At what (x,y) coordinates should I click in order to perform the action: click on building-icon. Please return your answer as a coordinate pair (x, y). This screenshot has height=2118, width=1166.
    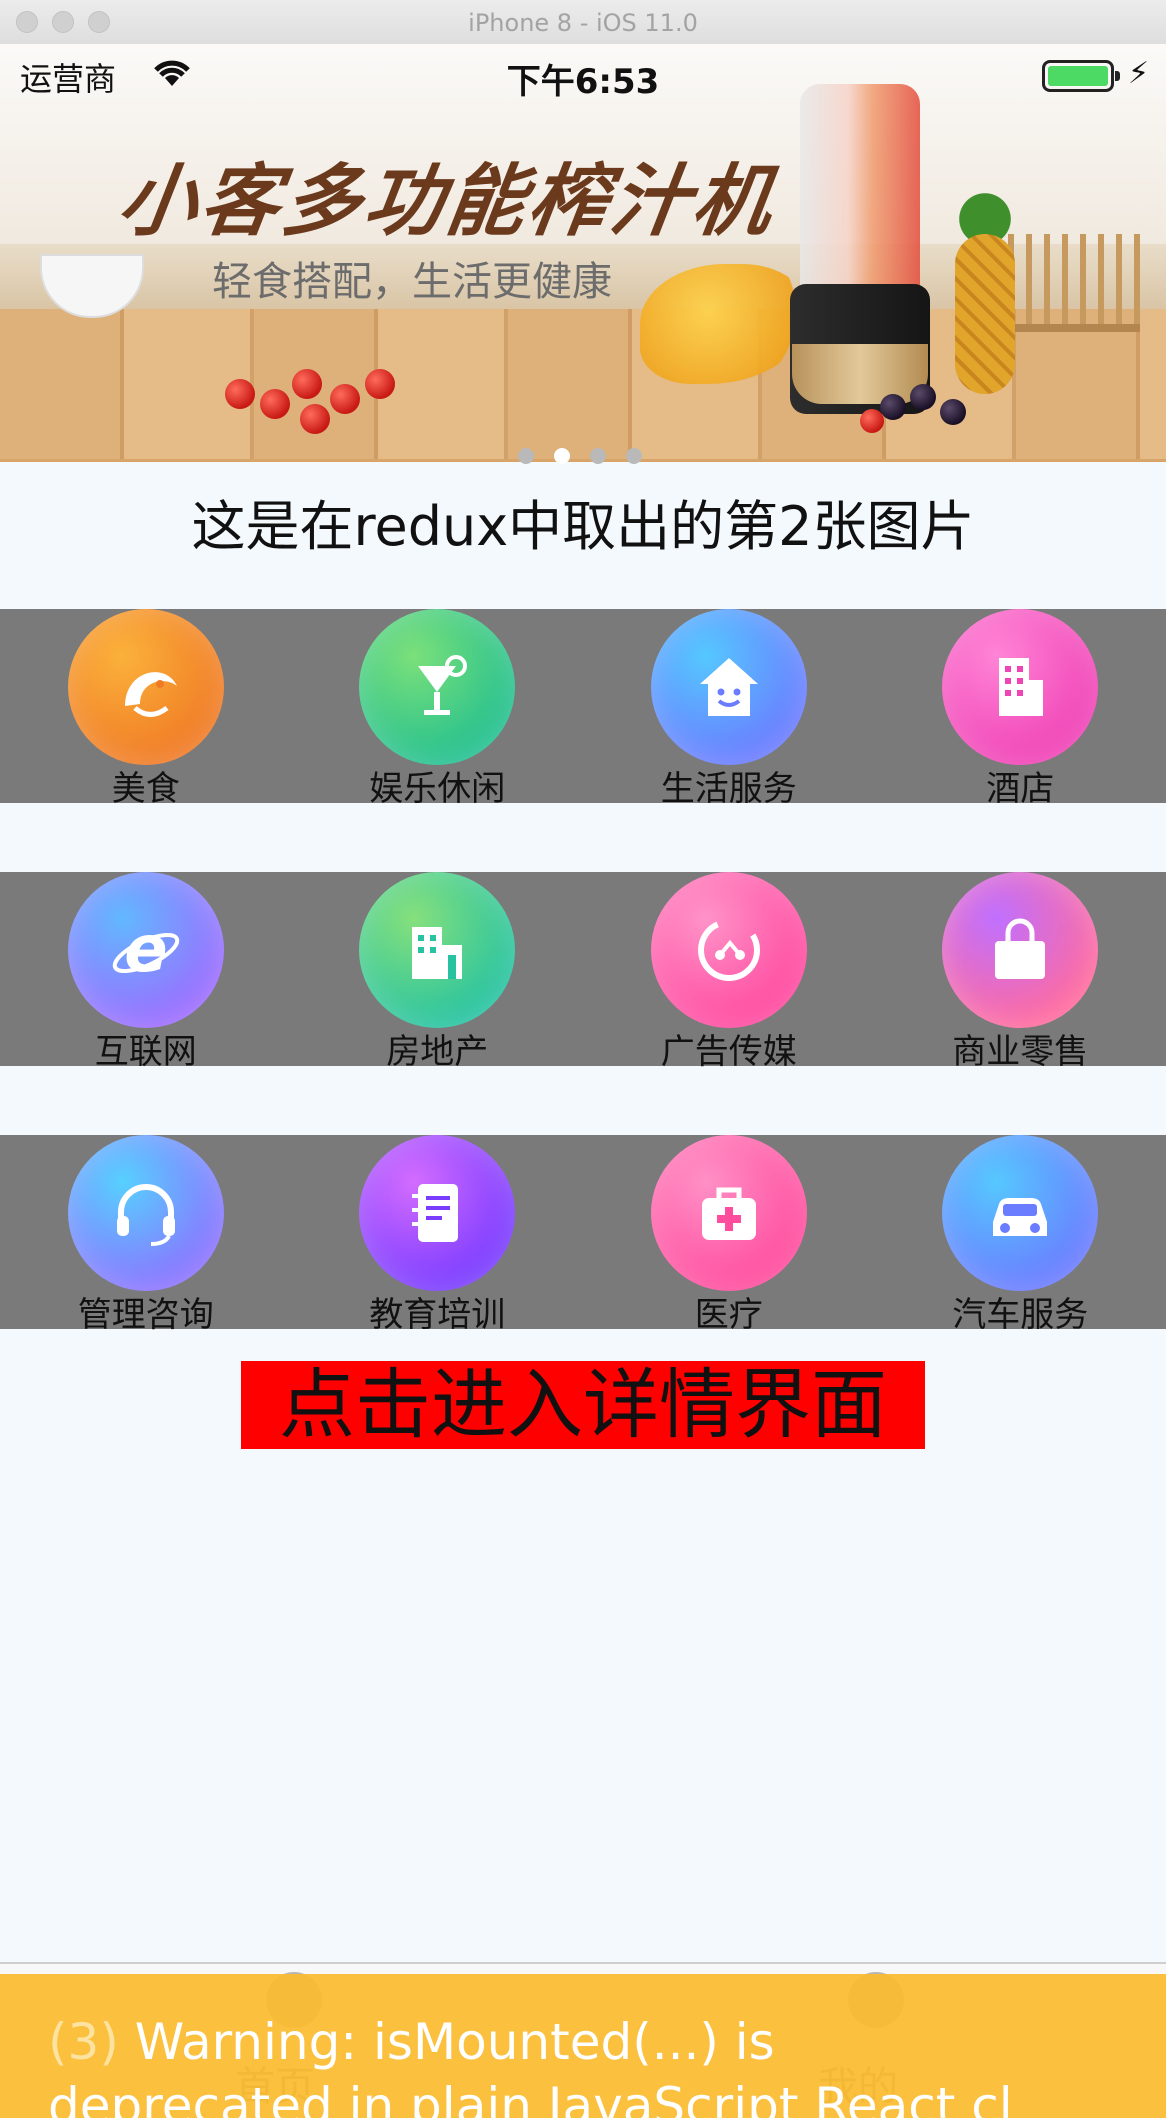
    Looking at the image, I should click on (1020, 687).